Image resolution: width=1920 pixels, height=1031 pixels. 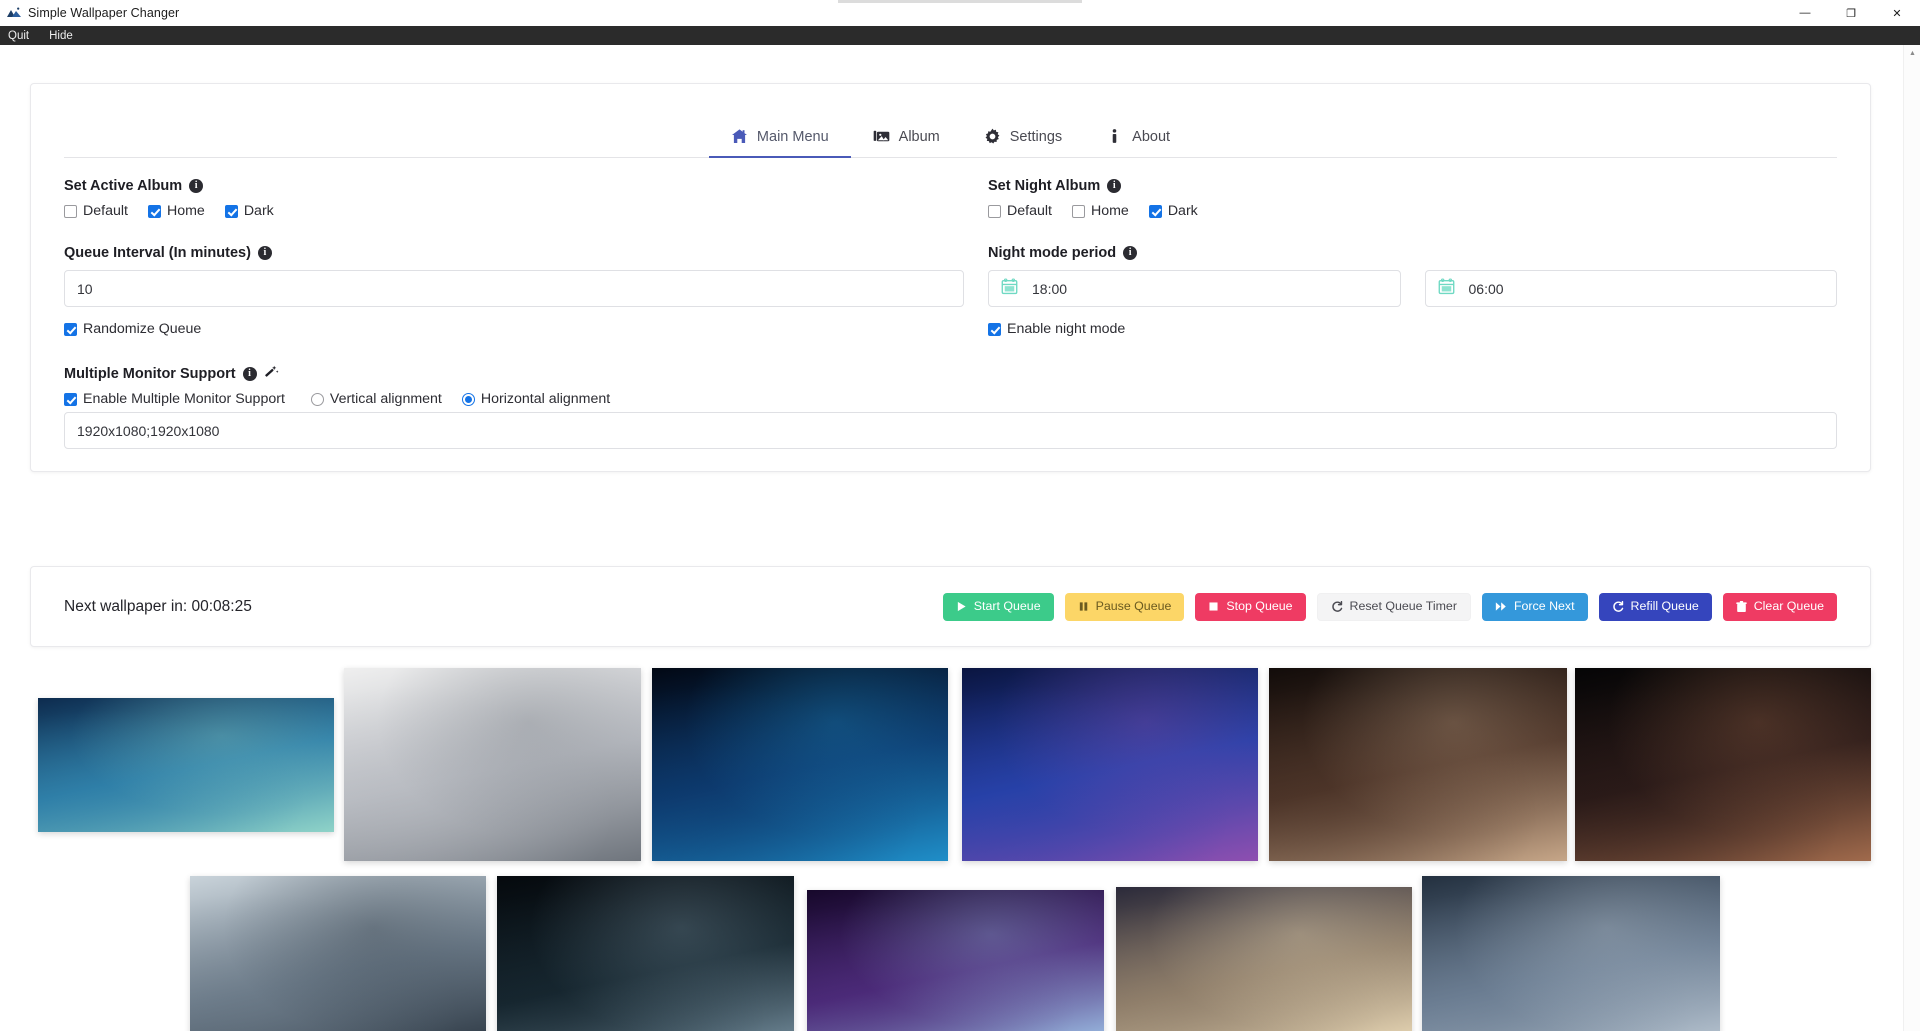 I want to click on tab-main-menu: Main Menu, so click(x=779, y=138).